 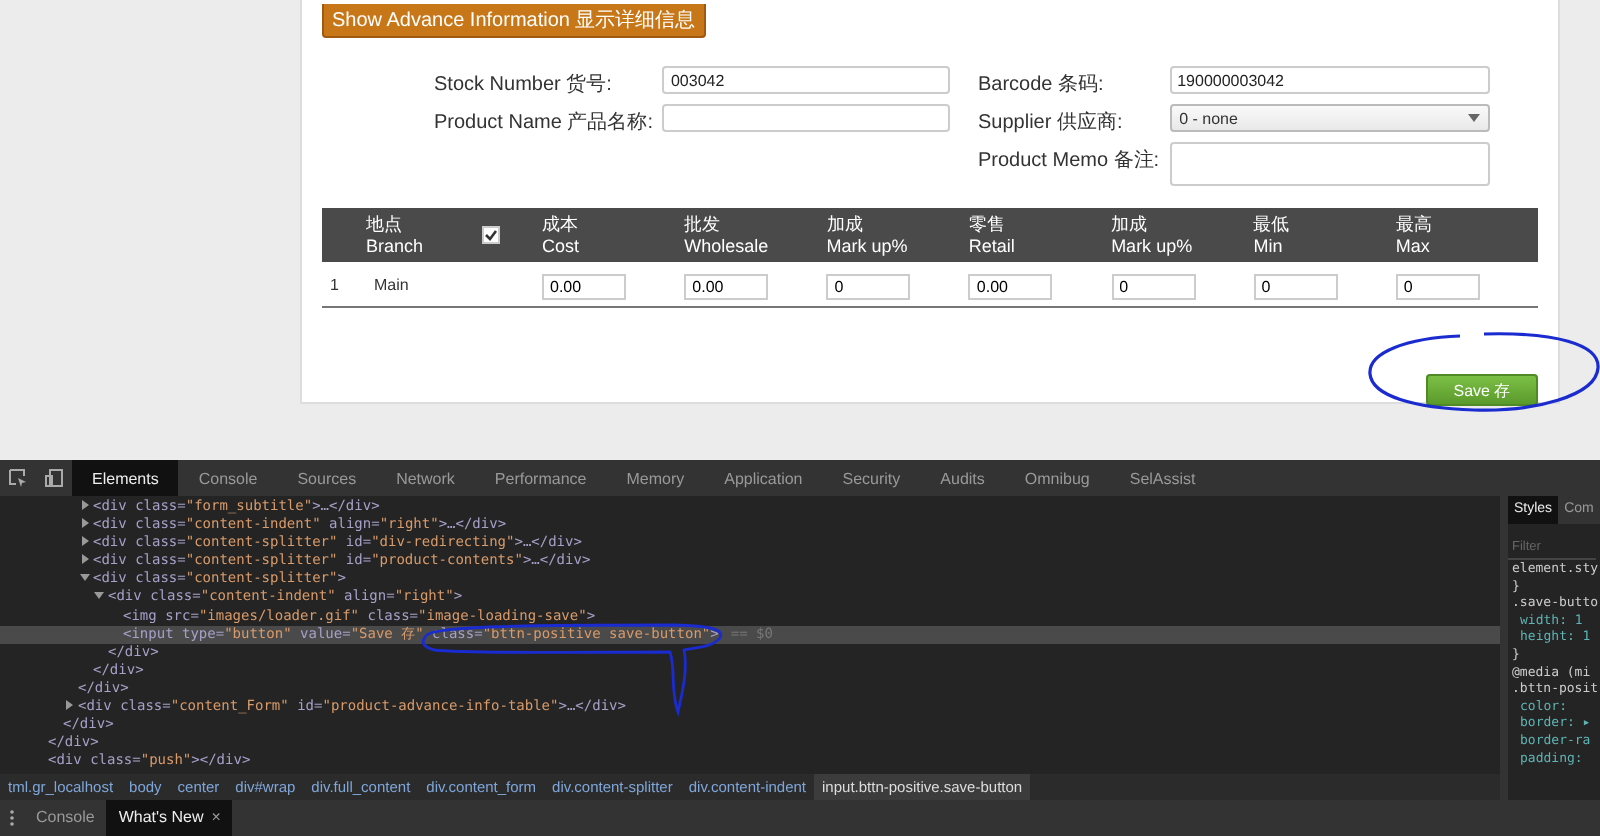 I want to click on field-label: Supplier 供应商:, so click(x=1051, y=122).